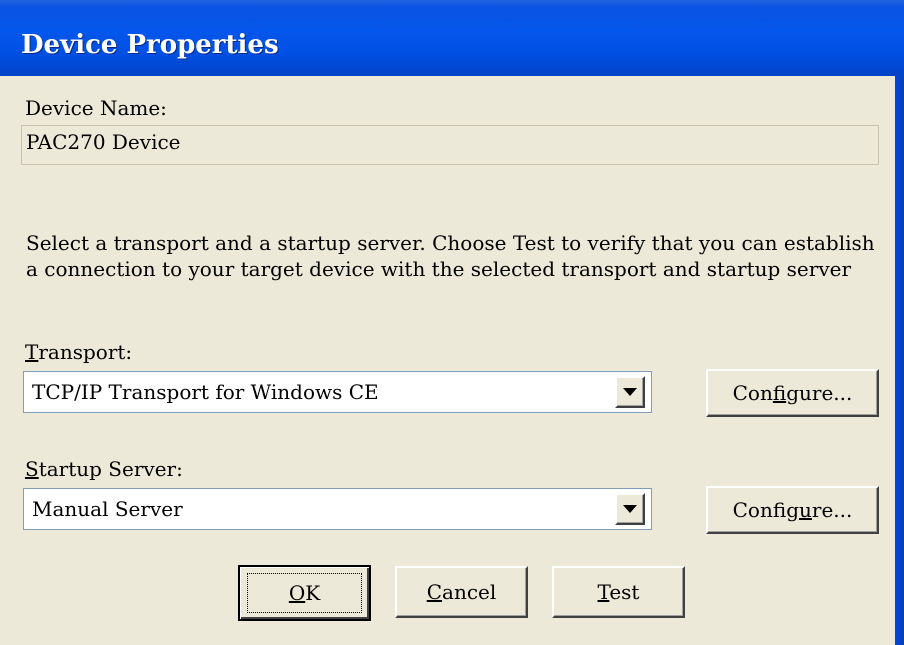 The height and width of the screenshot is (645, 904). I want to click on startup-server-select: Manual Server, so click(337, 509).